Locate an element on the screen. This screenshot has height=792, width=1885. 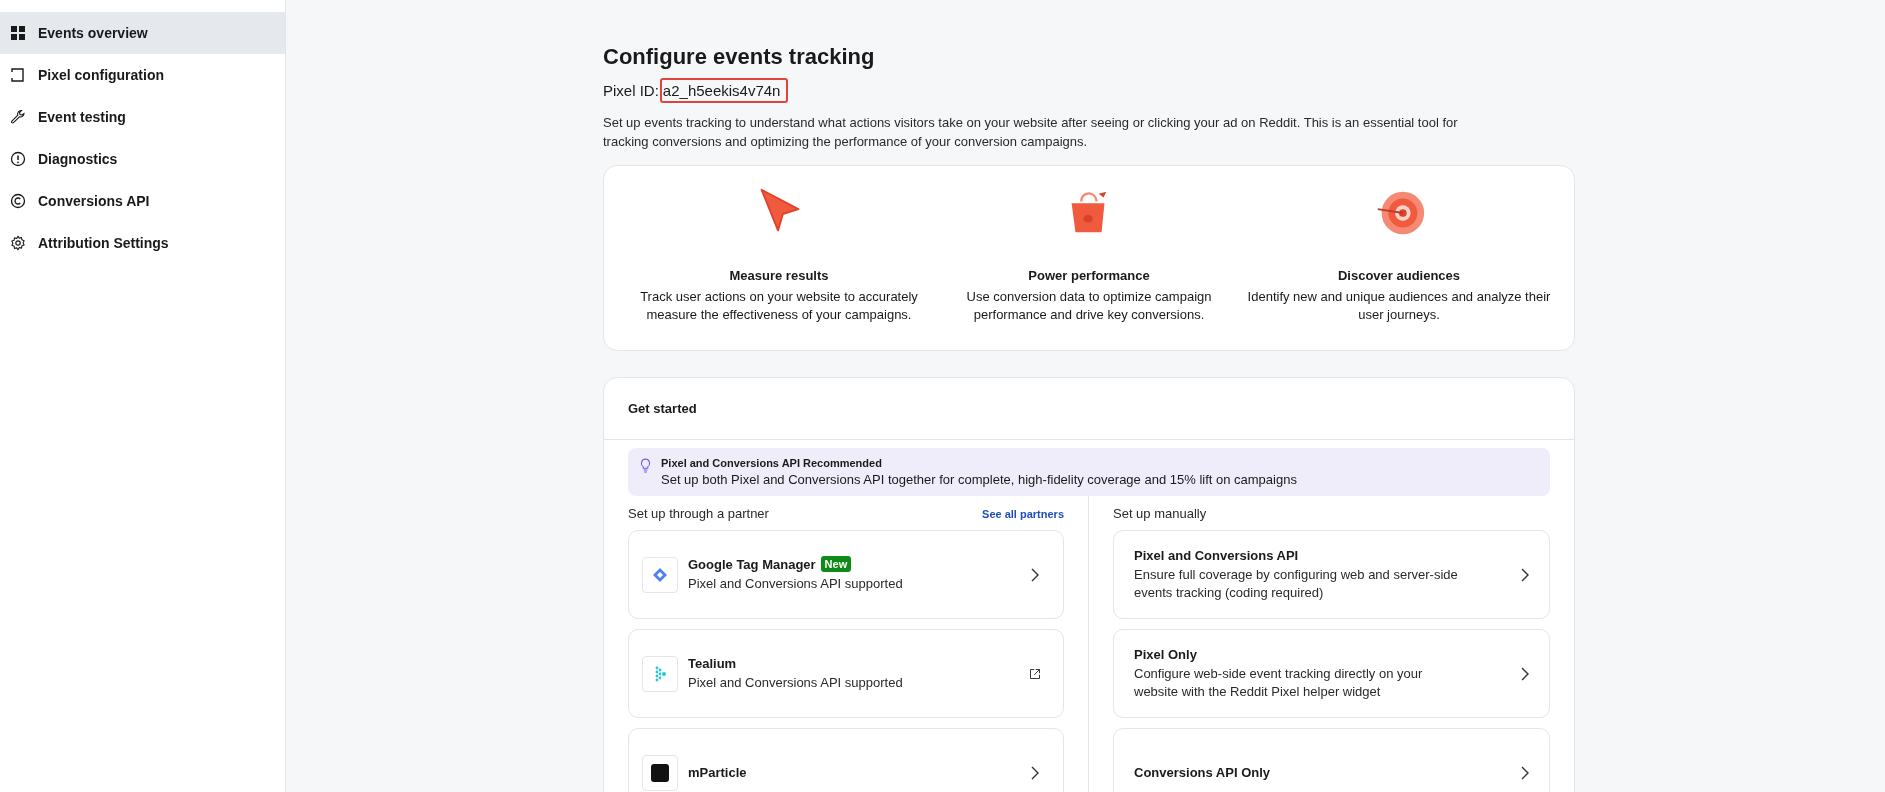
setup-option: Conversions API Only is located at coordinates (1331, 760).